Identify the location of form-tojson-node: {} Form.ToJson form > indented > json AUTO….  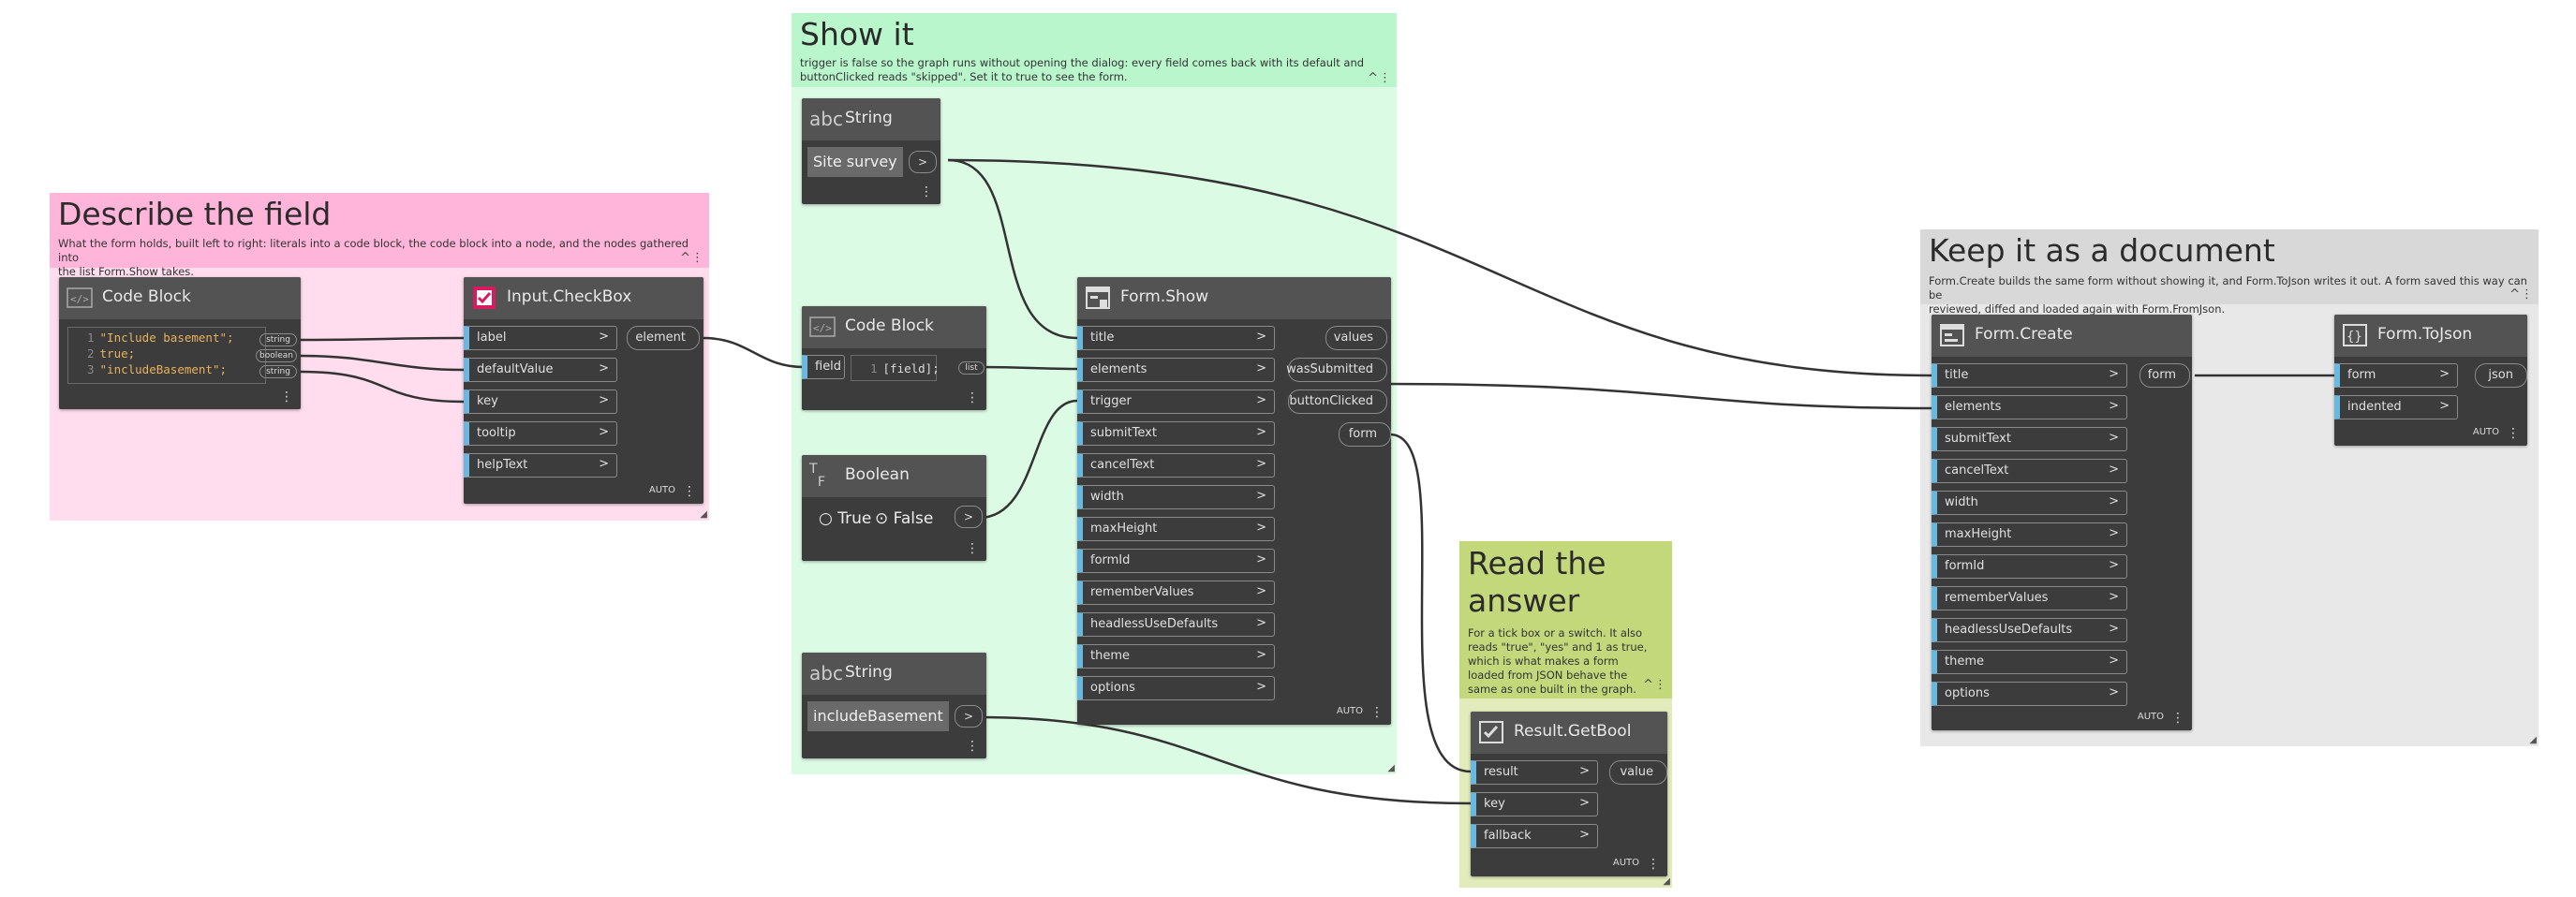
(2430, 380).